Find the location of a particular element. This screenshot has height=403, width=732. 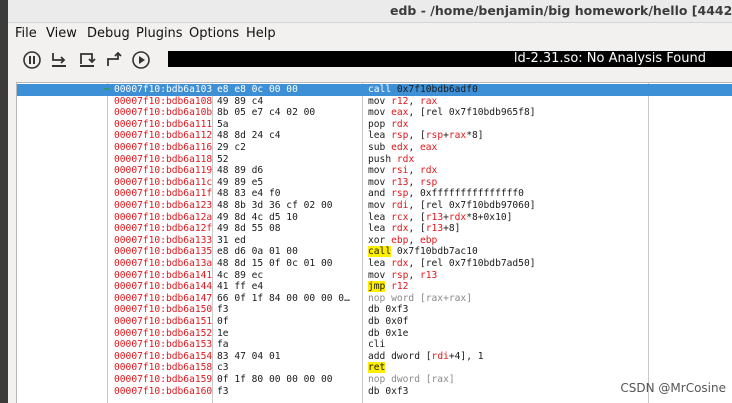

menu-help: Help is located at coordinates (261, 33).